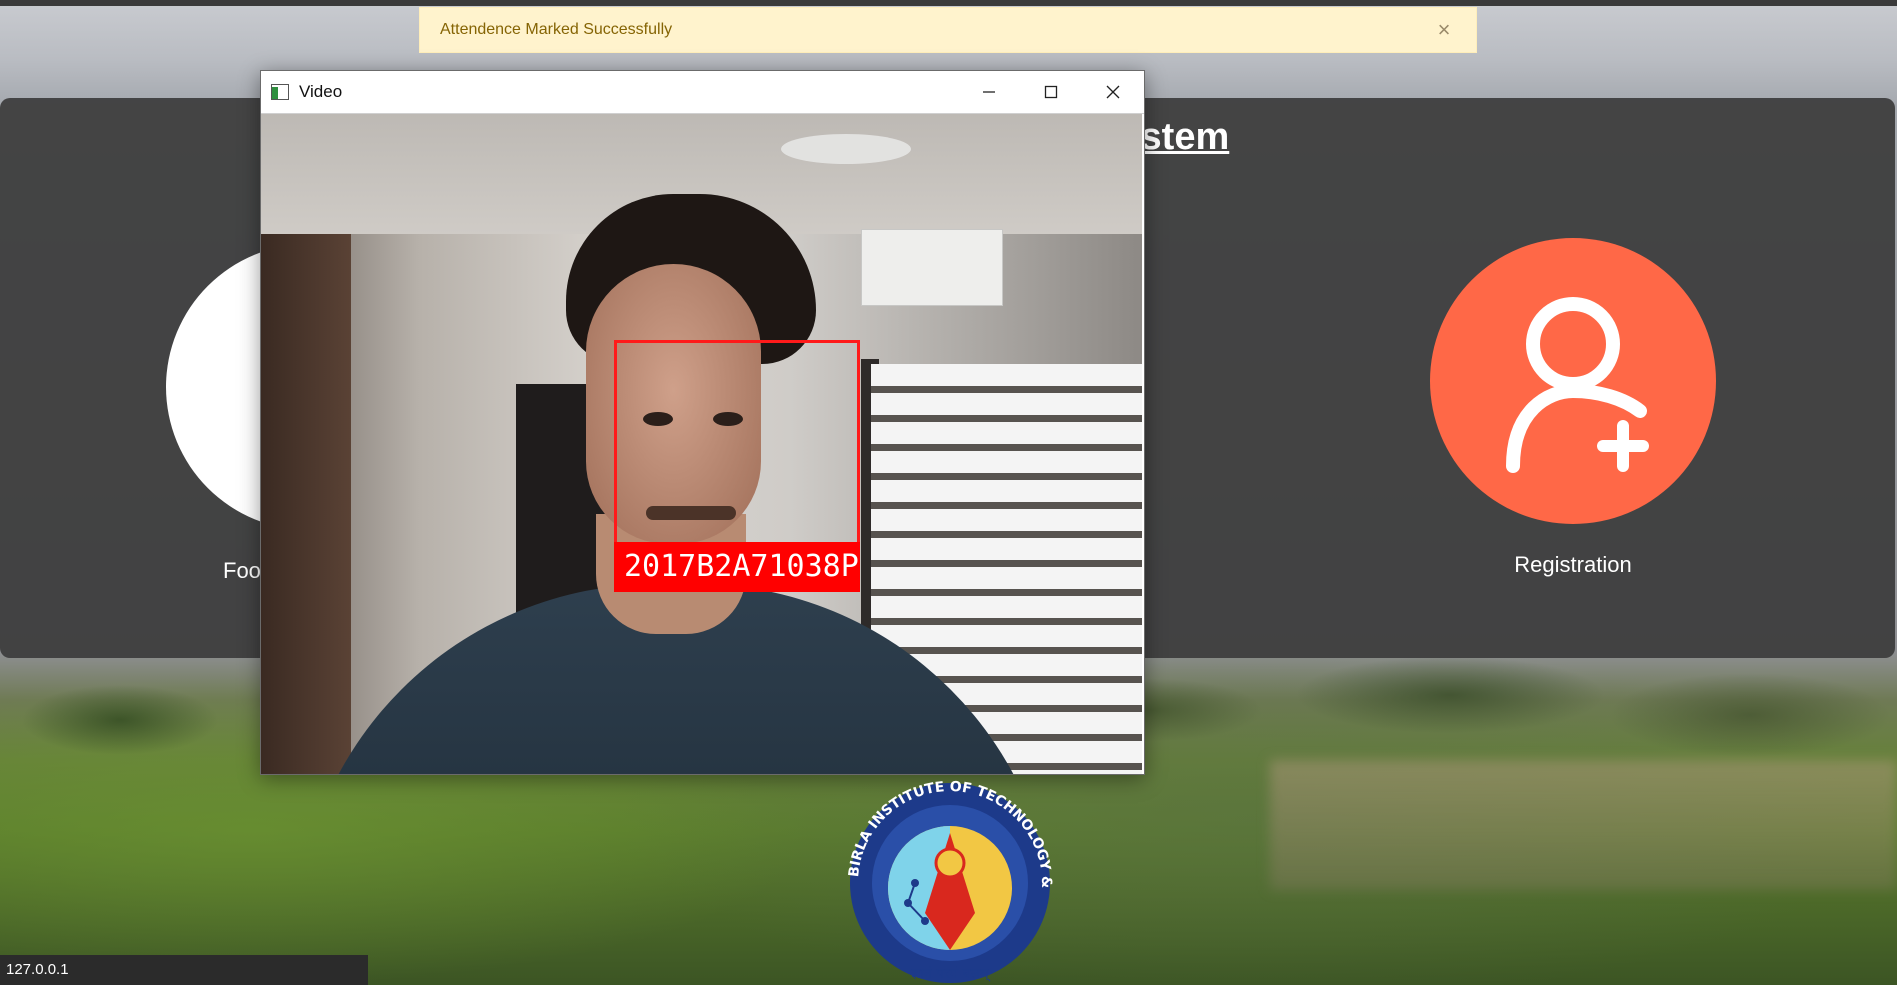 This screenshot has height=985, width=1897. I want to click on close-window-button, so click(1113, 92).